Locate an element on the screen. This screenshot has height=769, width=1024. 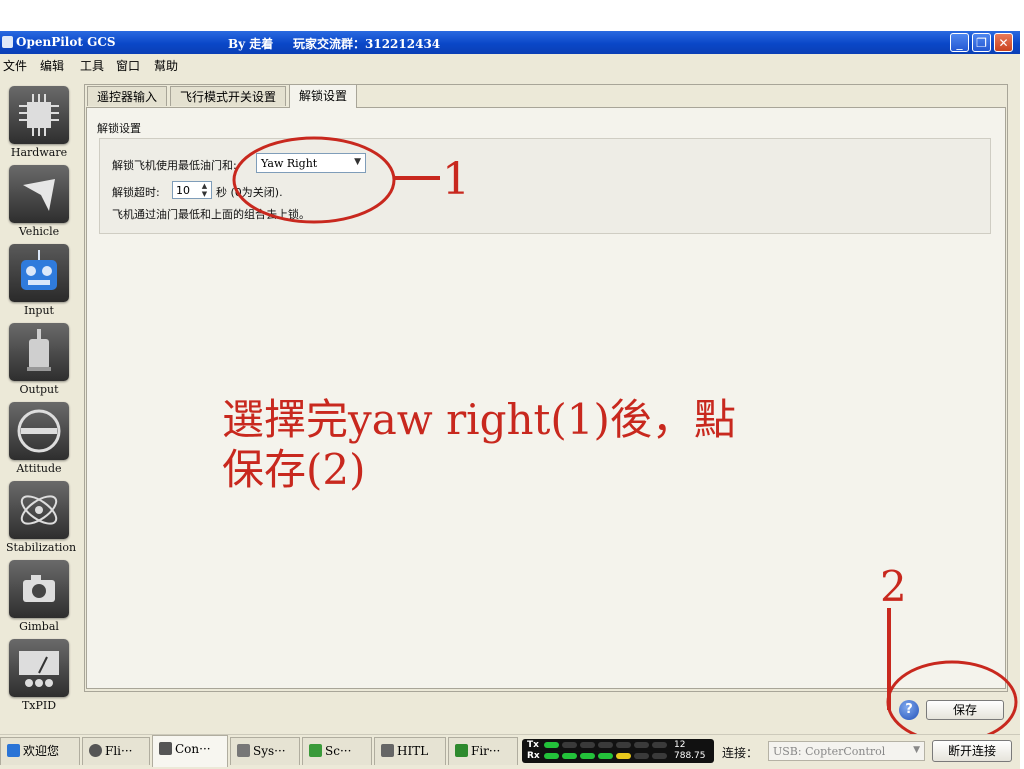
gamepad-icon is located at coordinates (387, 750).